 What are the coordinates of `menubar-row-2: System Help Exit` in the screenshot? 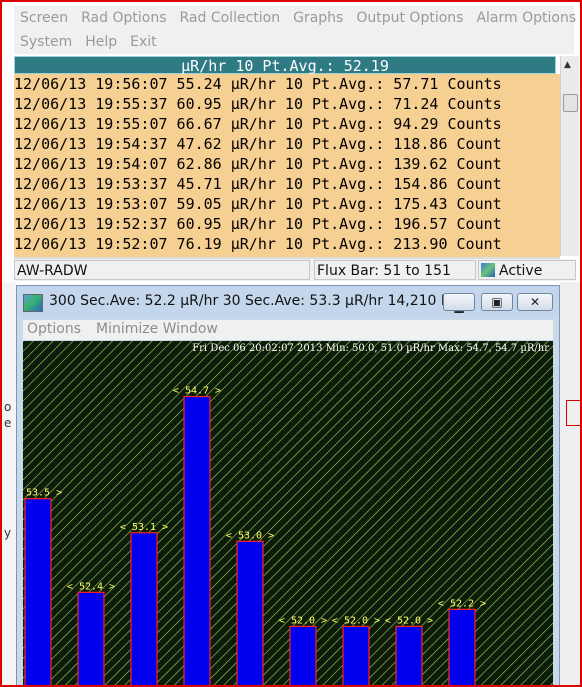 It's located at (95, 42).